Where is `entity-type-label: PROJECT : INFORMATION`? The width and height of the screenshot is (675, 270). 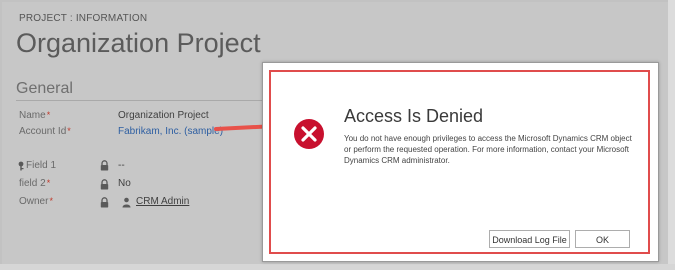
entity-type-label: PROJECT : INFORMATION is located at coordinates (83, 18).